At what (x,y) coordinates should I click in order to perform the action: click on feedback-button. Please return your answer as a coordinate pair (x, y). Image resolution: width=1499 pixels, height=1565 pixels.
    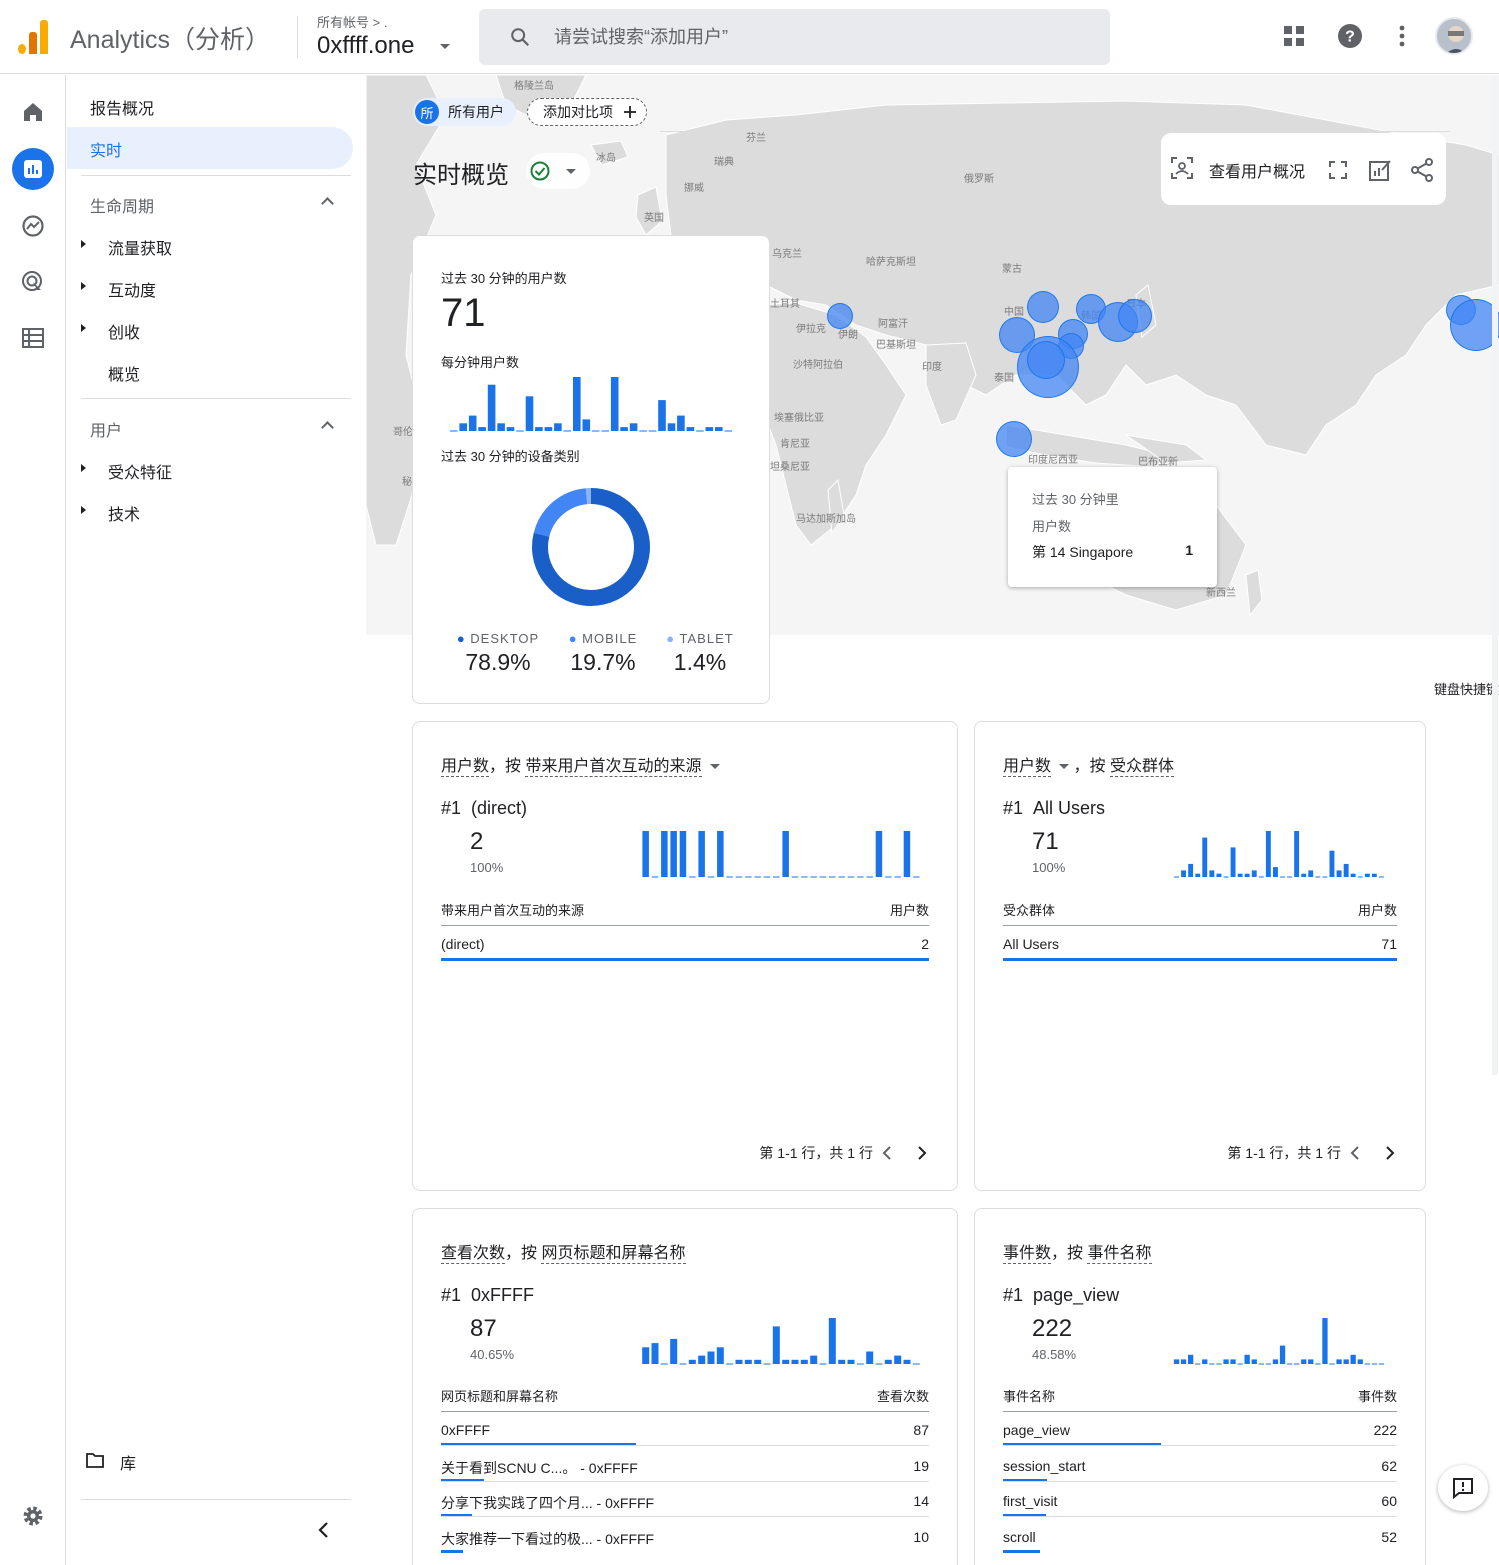
    Looking at the image, I should click on (1463, 1488).